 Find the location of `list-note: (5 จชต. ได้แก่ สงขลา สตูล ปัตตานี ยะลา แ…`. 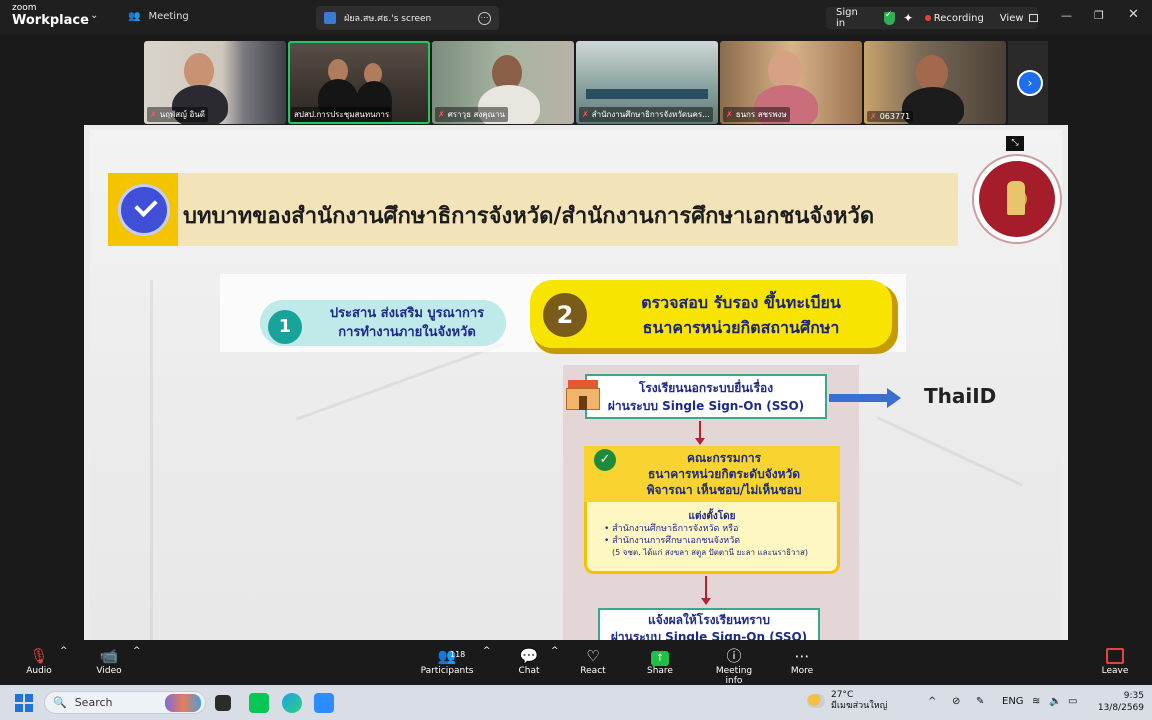

list-note: (5 จชต. ได้แก่ สงขลา สตูล ปัตตานี ยะลา แ… is located at coordinates (710, 552).